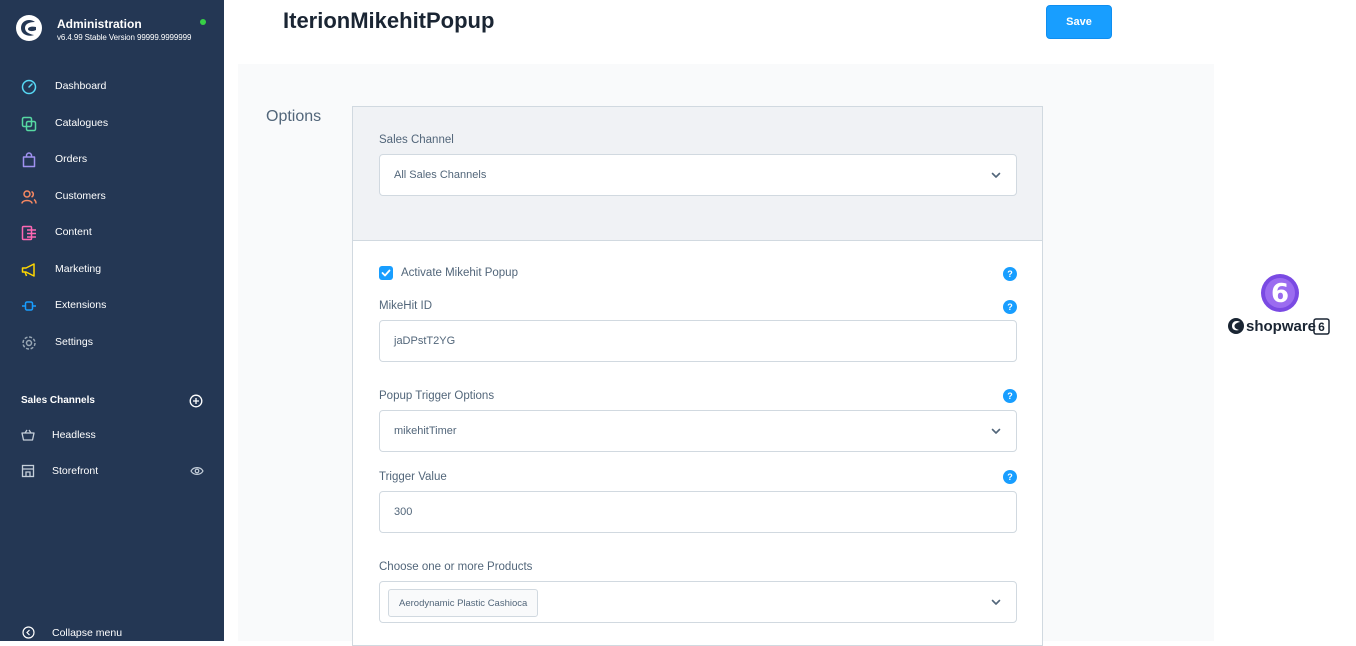 The height and width of the screenshot is (646, 1356). What do you see at coordinates (112, 306) in the screenshot?
I see `sidebar-item-extensions: Extensions` at bounding box center [112, 306].